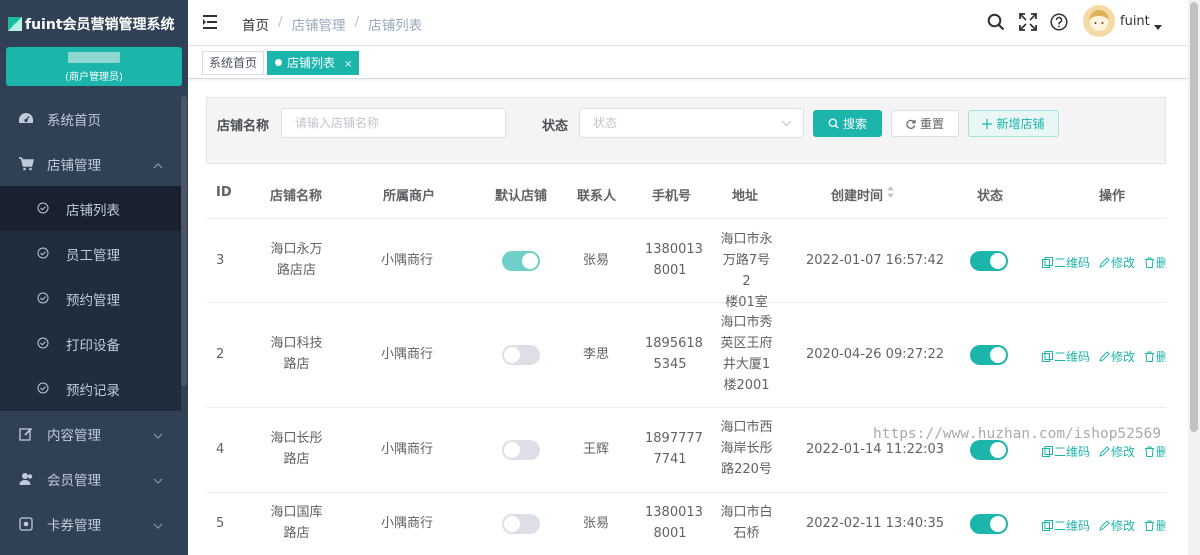 This screenshot has width=1200, height=555. Describe the element at coordinates (296, 533) in the screenshot. I see `store-name-line: 路店` at that location.